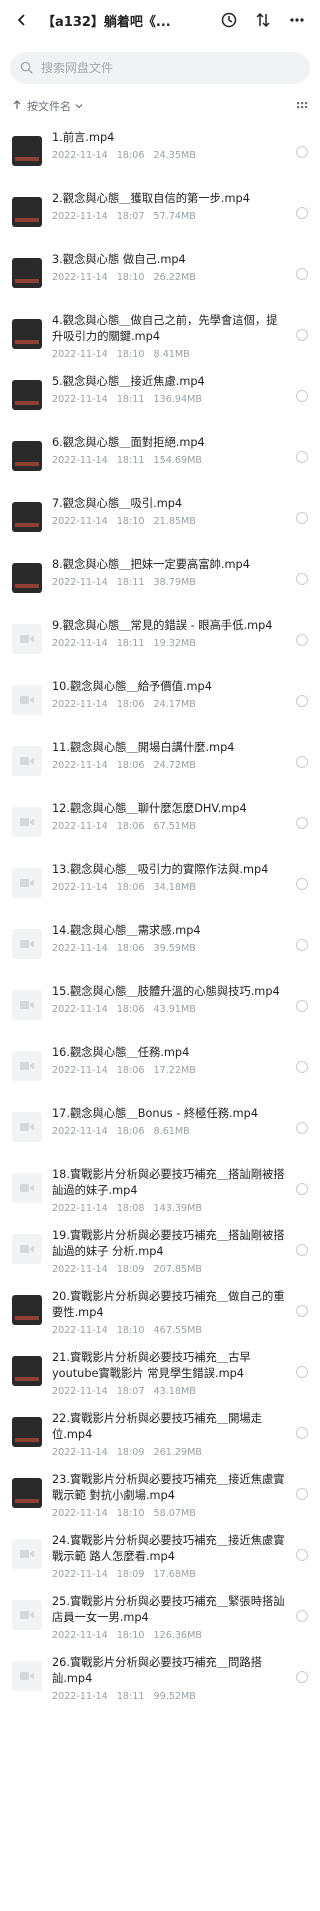 This screenshot has width=320, height=1911. Describe the element at coordinates (174, 1574) in the screenshot. I see `file-size: 17.68MB` at that location.